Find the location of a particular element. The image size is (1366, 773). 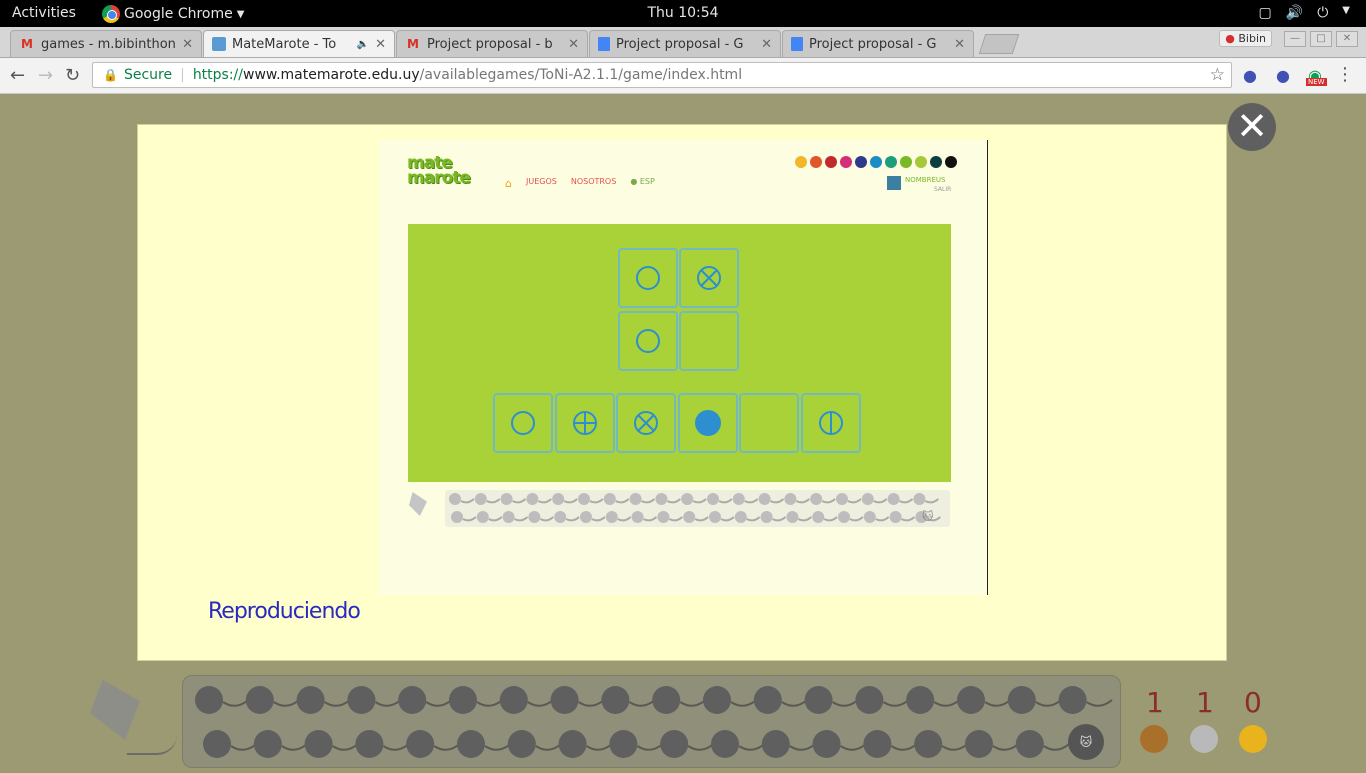

forward-arrow-icon: → is located at coordinates (45, 75).